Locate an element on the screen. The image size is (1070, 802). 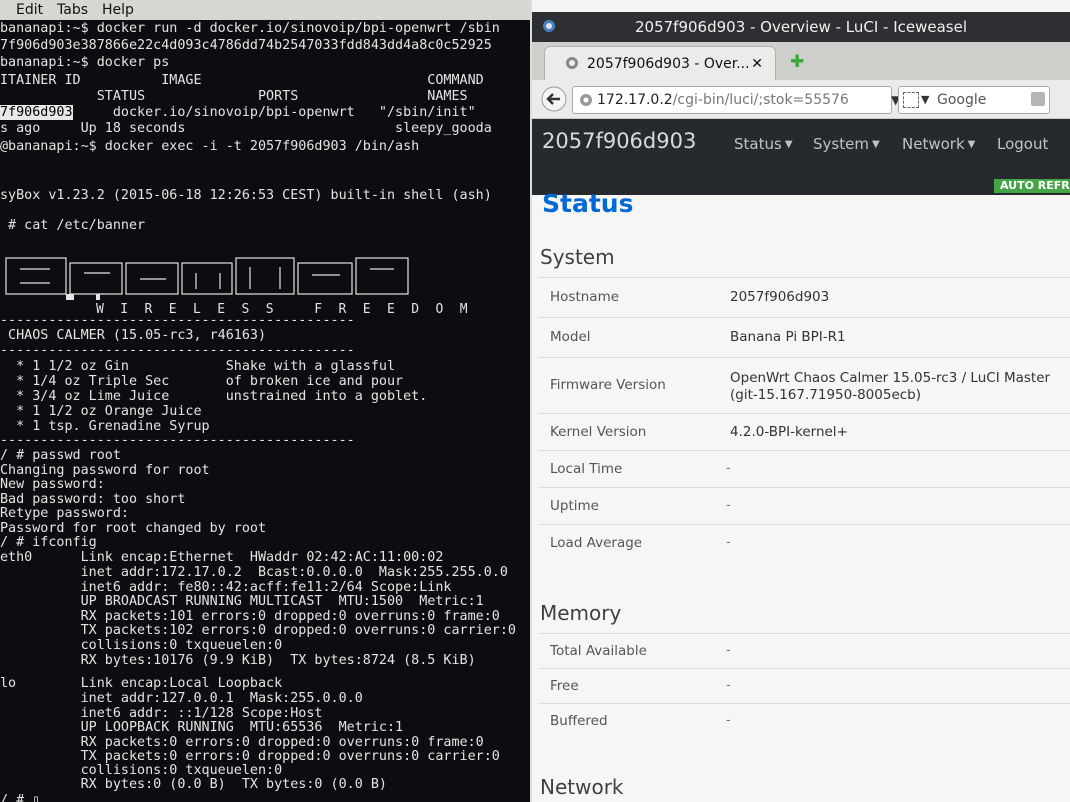
menu-status: Status ▼ is located at coordinates (763, 144).